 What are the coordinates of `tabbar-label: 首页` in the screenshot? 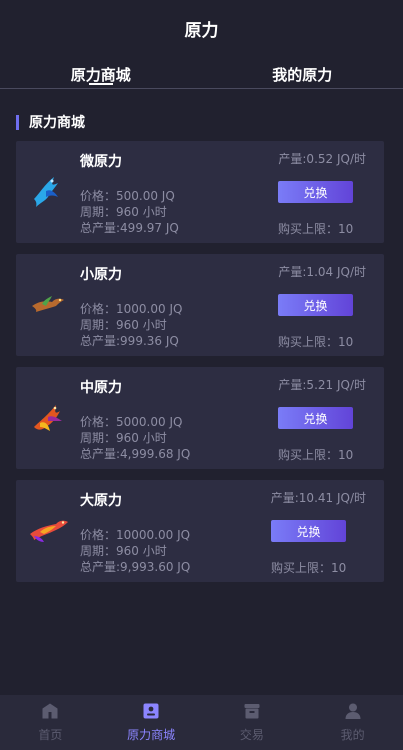 It's located at (50, 735).